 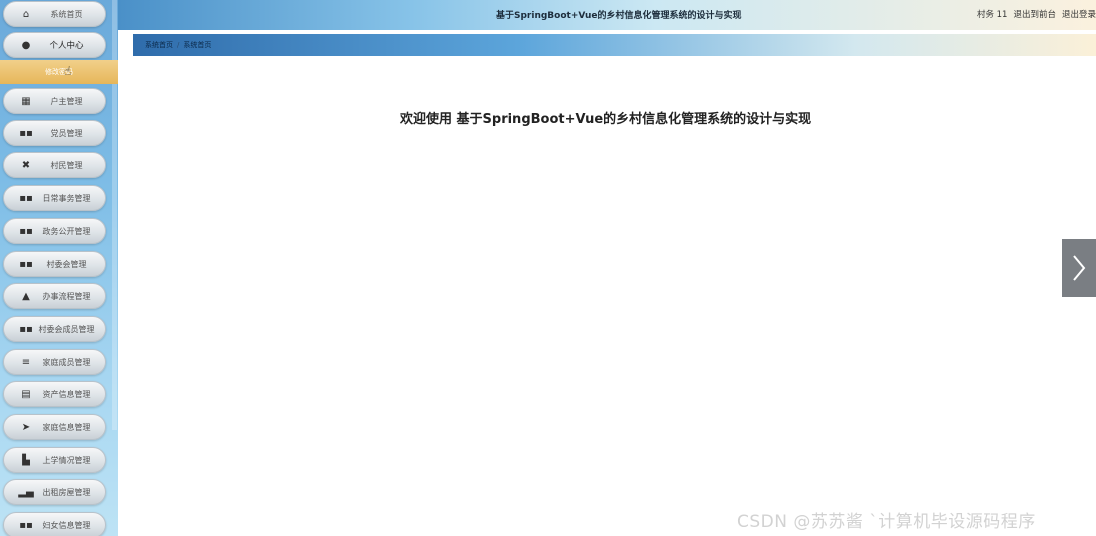 I want to click on bar-chart-icon: ▂▄, so click(x=26, y=492).